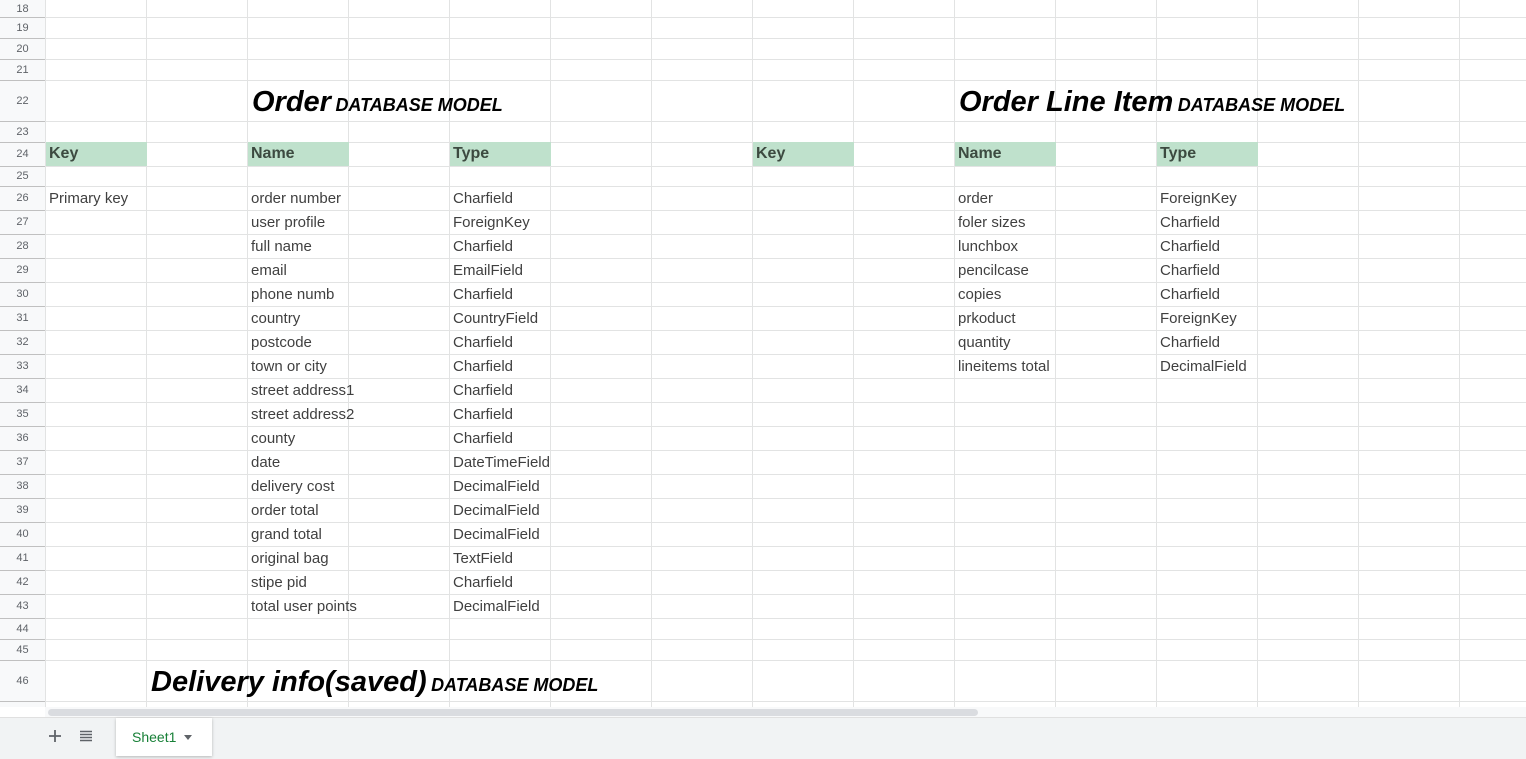 The image size is (1526, 759). Describe the element at coordinates (22, 558) in the screenshot. I see `row-number: 41` at that location.